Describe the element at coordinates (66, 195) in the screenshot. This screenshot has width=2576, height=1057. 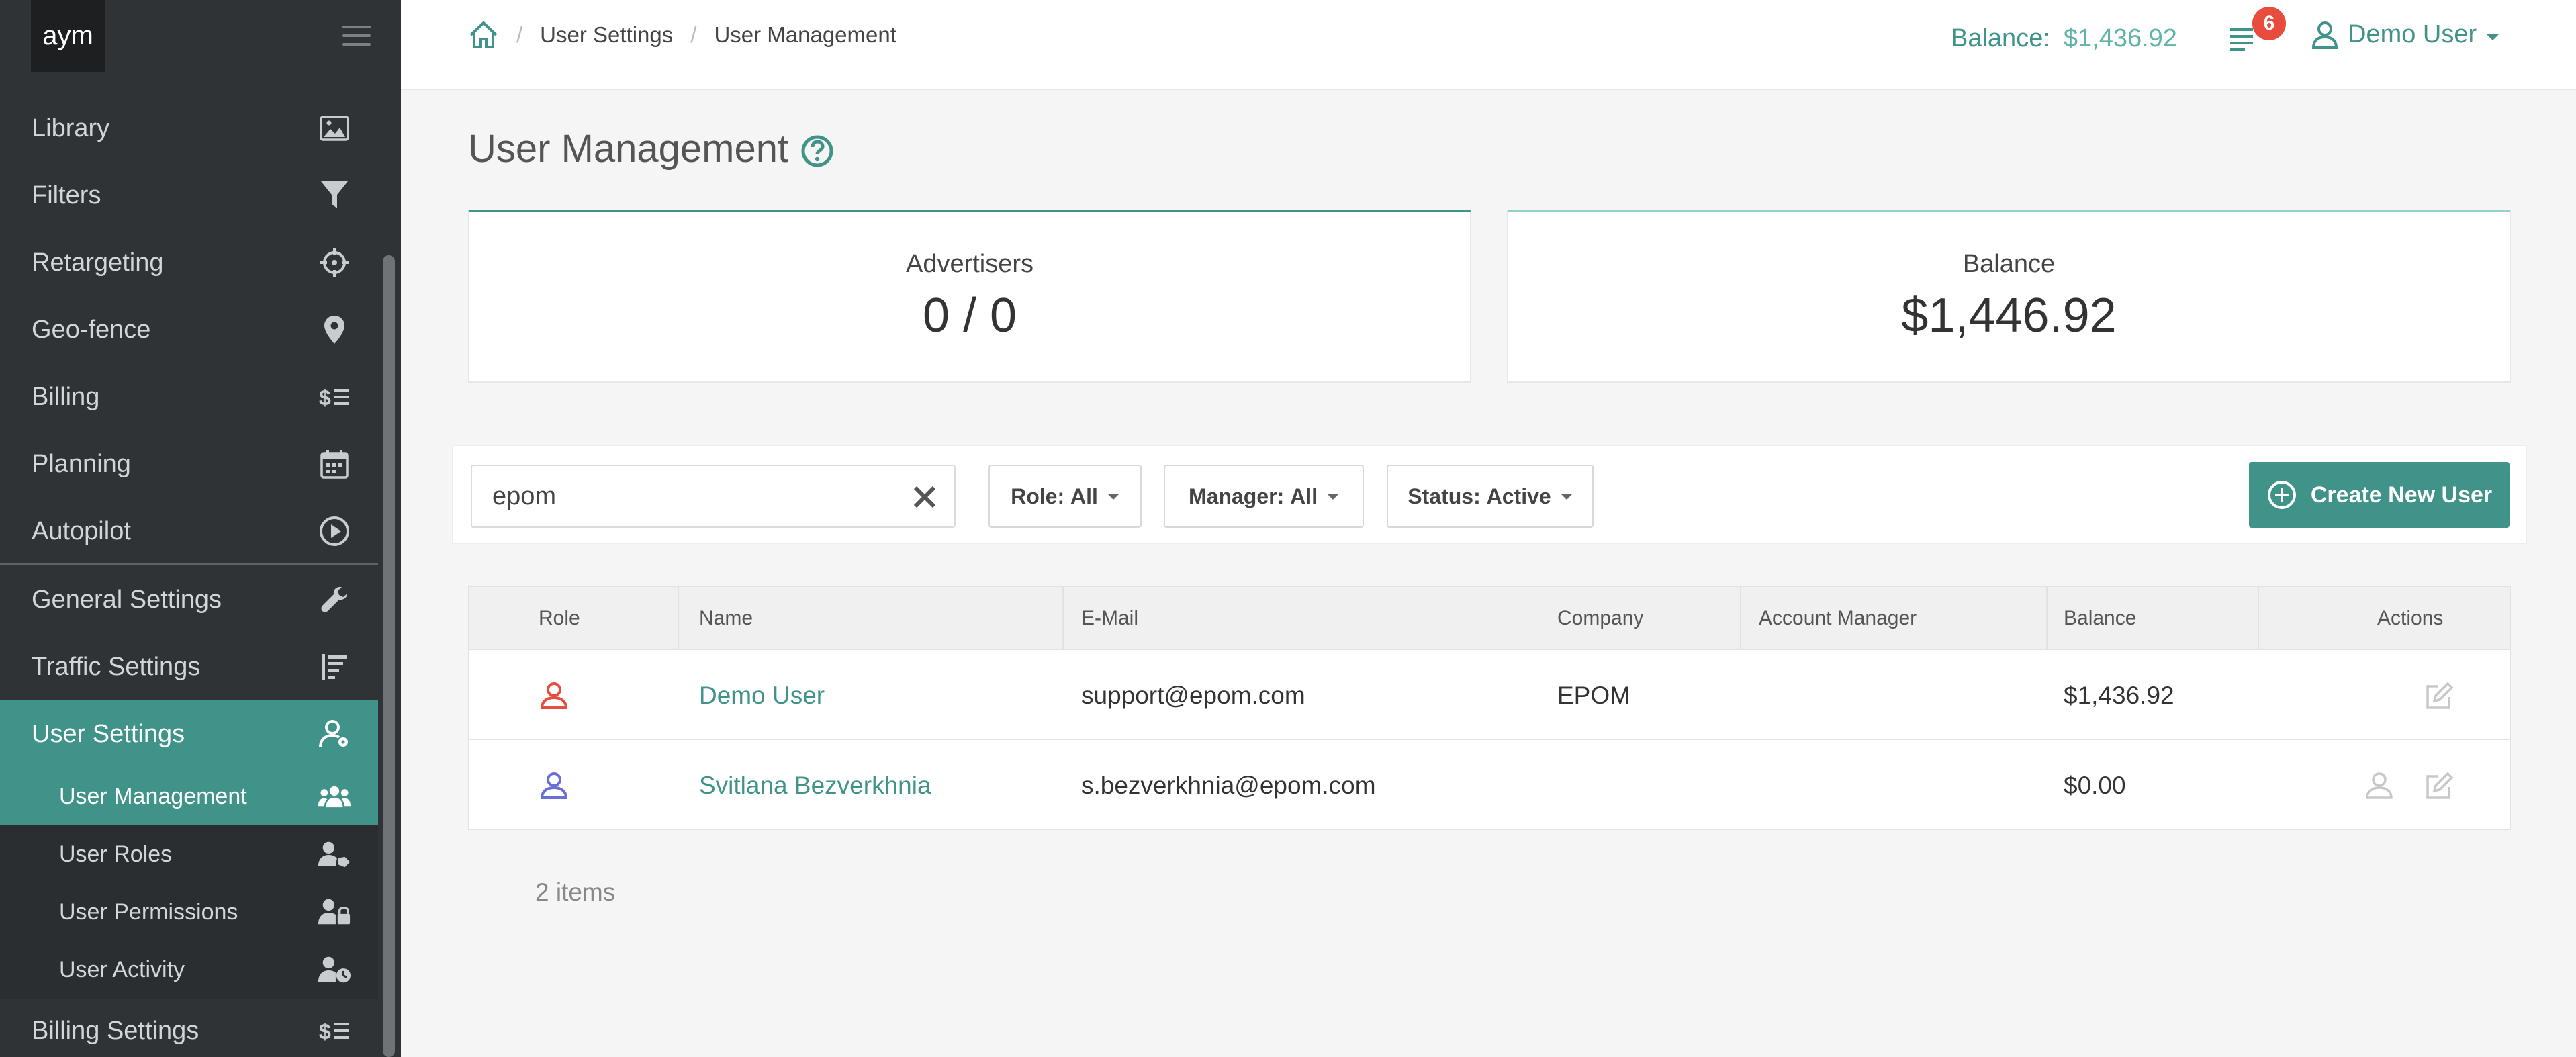
I see `sidebar-item-label: Filters` at that location.